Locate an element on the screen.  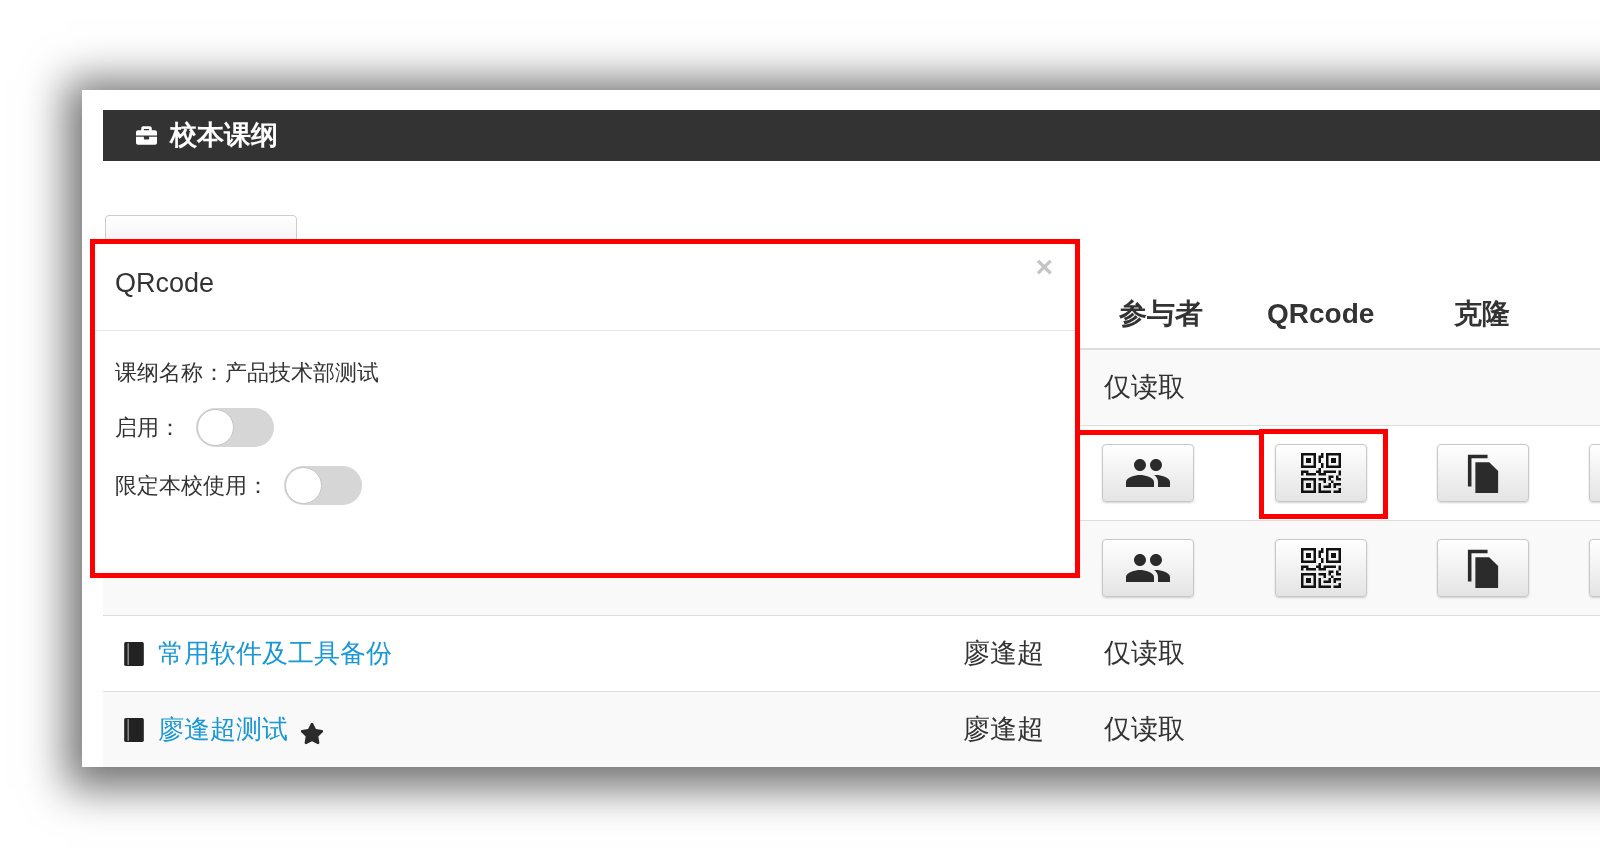
column-header: 克隆 is located at coordinates (1482, 314).